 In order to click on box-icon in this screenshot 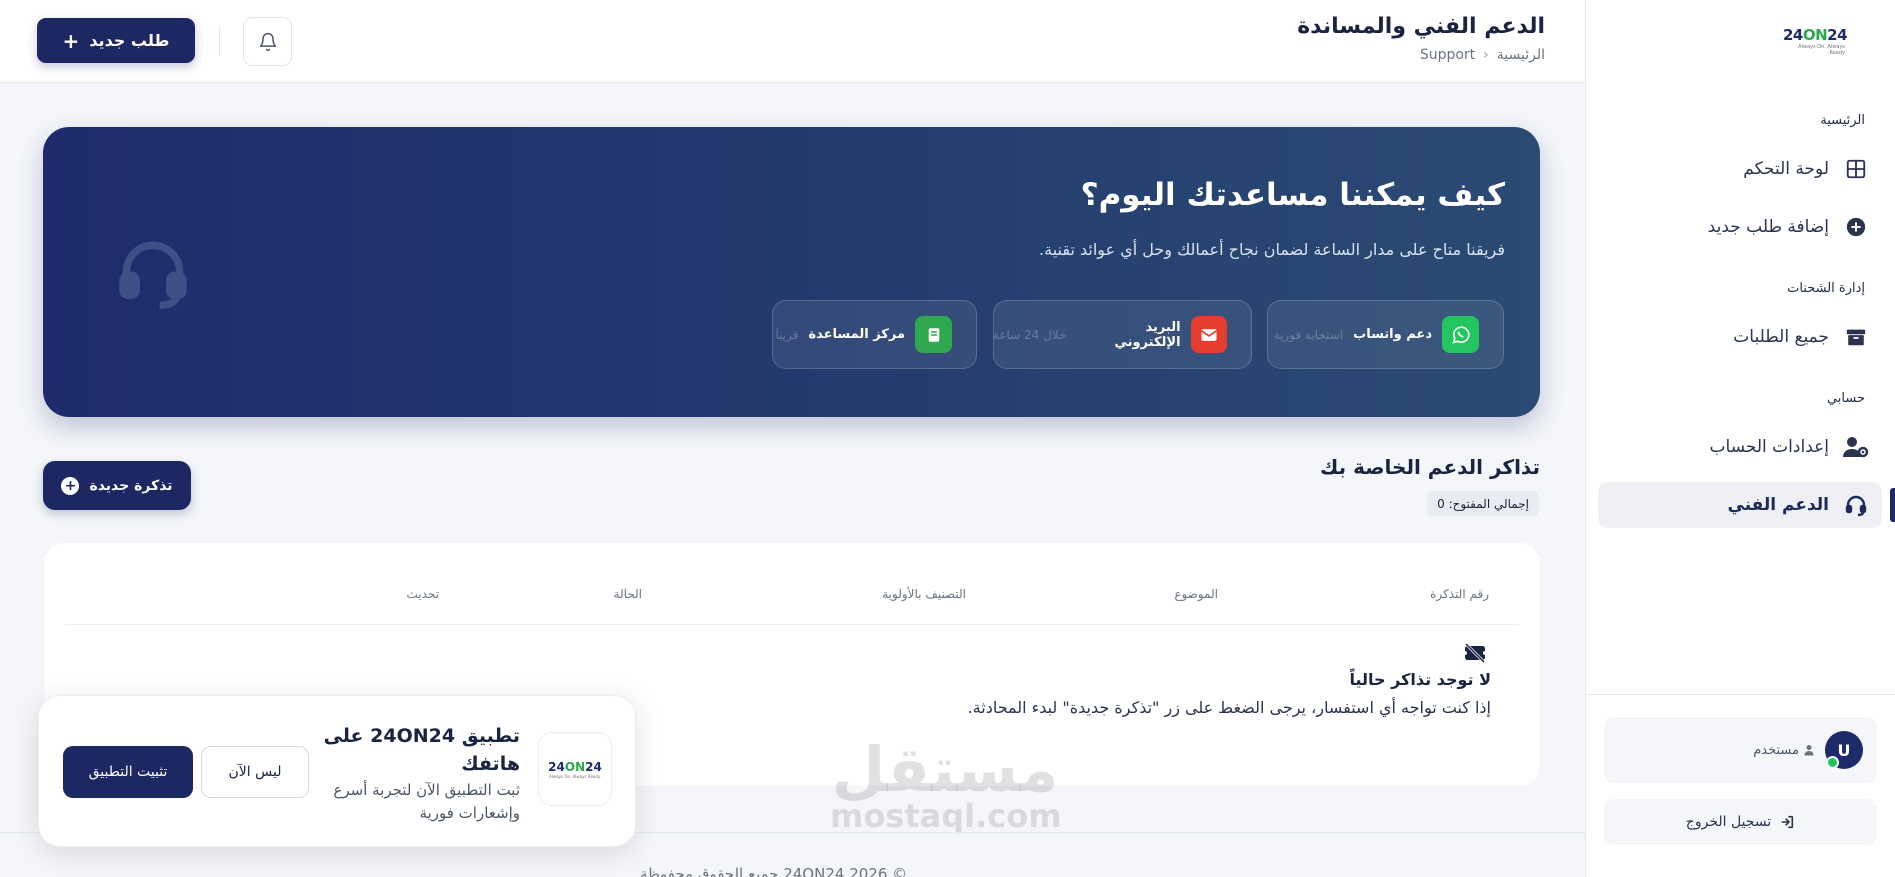, I will do `click(1856, 337)`.